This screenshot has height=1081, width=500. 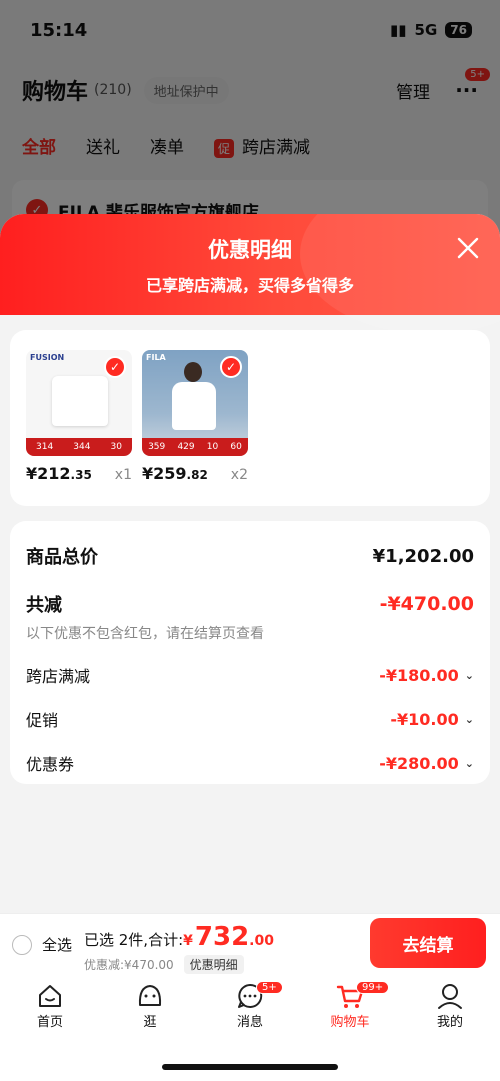 I want to click on strip-value: 314, so click(x=45, y=447).